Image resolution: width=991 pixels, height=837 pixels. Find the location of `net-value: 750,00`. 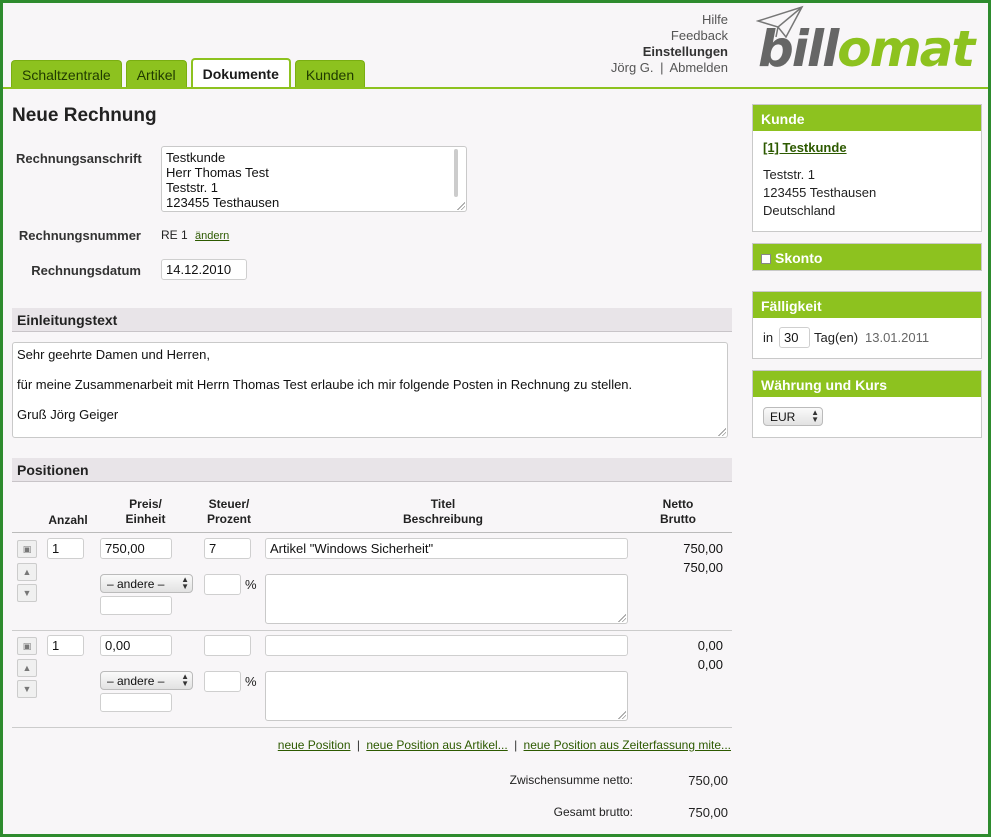

net-value: 750,00 is located at coordinates (703, 548).